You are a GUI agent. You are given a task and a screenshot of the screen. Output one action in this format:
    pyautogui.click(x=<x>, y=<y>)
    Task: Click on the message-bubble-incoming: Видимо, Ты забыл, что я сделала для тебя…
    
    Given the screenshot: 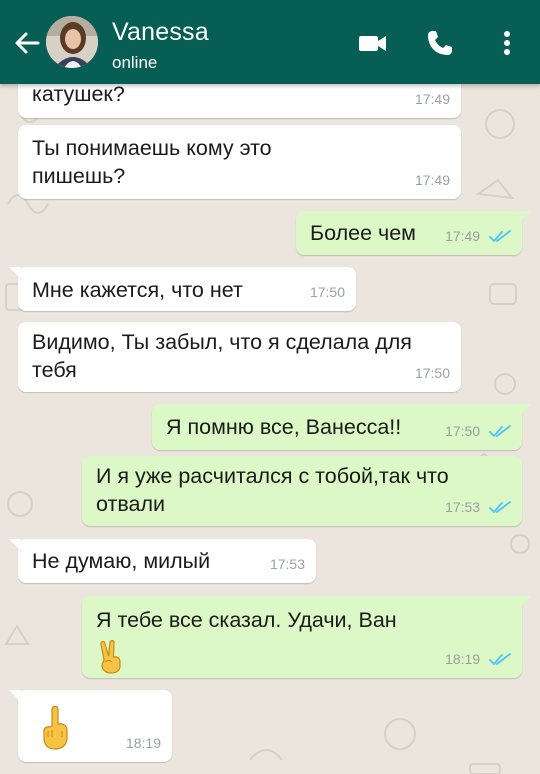 What is the action you would take?
    pyautogui.click(x=239, y=357)
    